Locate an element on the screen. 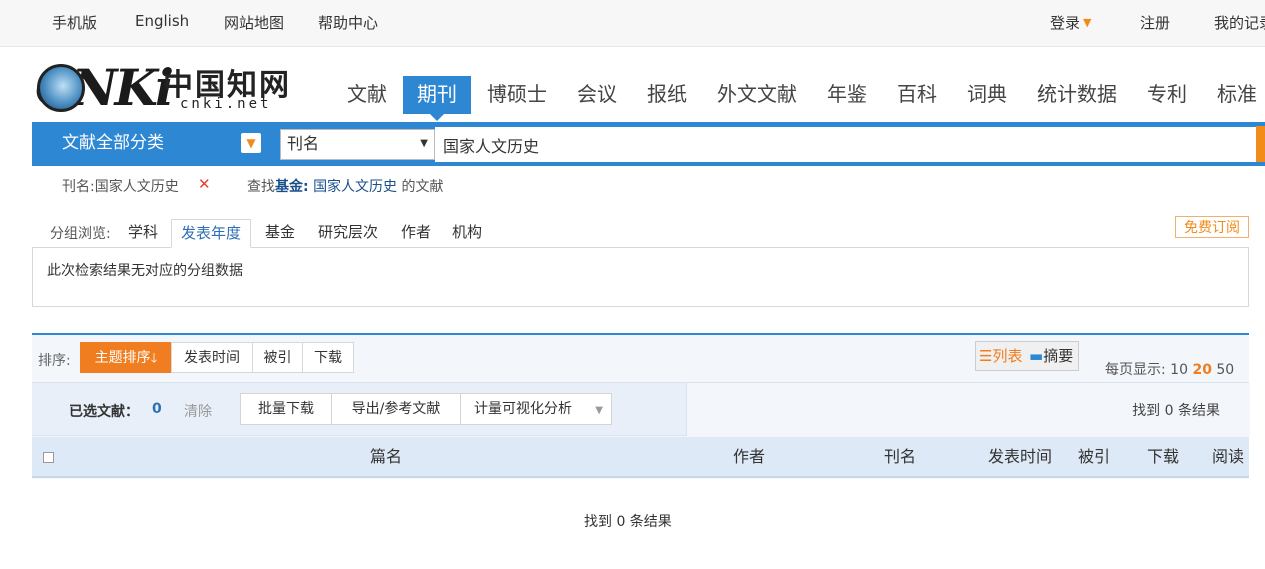  export-citation-button: 导出/参考文献 is located at coordinates (396, 409).